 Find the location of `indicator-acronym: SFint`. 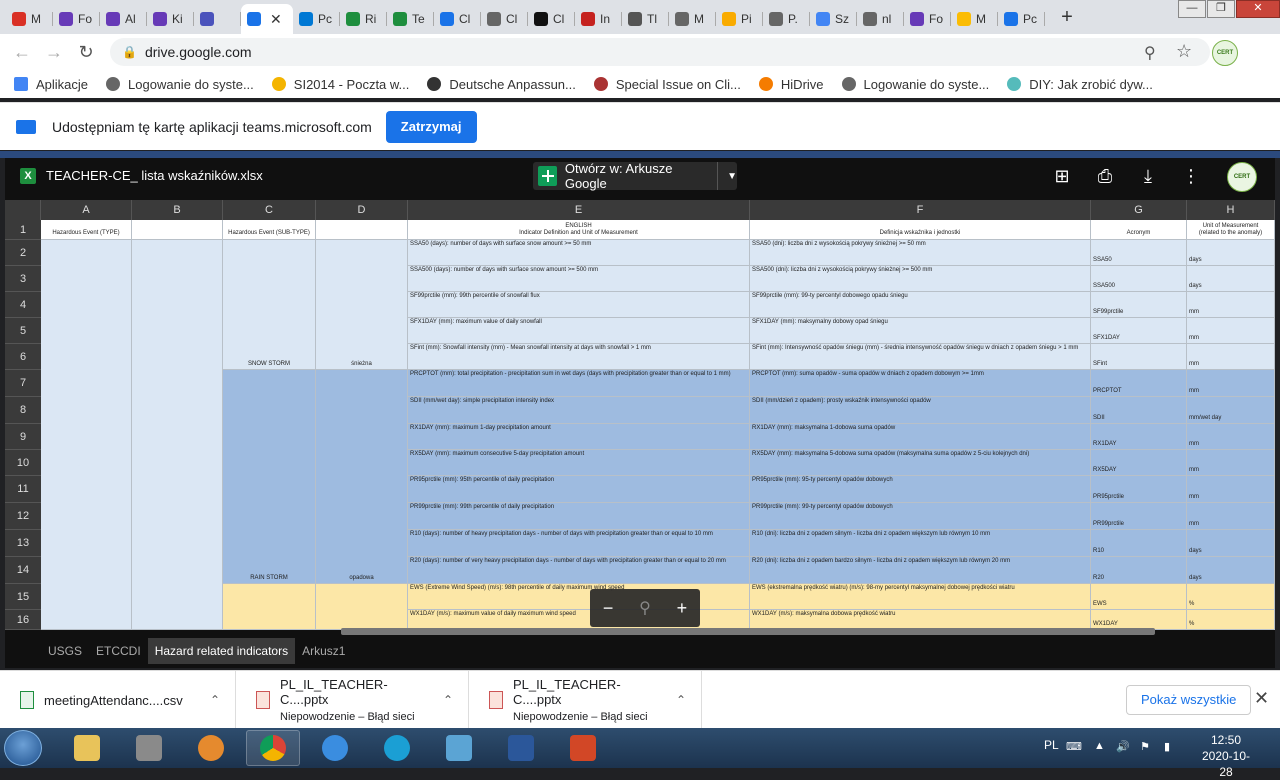

indicator-acronym: SFint is located at coordinates (1139, 357).